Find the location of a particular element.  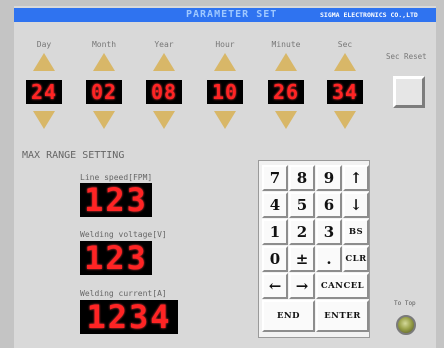

key-plus-minus: ± is located at coordinates (302, 259).